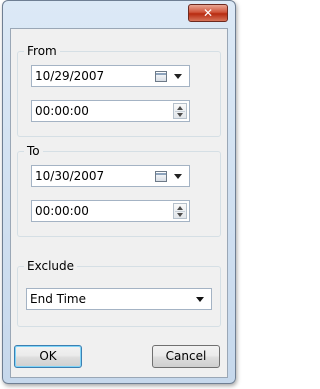  I want to click on cancel-button: Cancel, so click(186, 356).